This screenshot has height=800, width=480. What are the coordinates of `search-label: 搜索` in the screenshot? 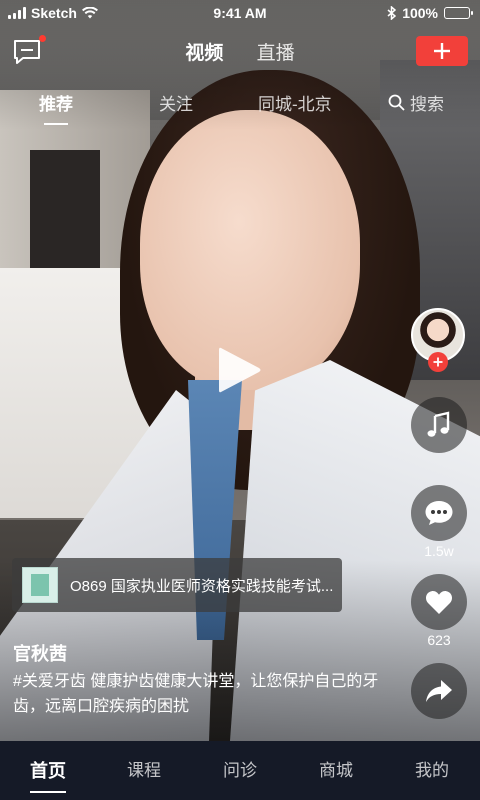 It's located at (427, 104).